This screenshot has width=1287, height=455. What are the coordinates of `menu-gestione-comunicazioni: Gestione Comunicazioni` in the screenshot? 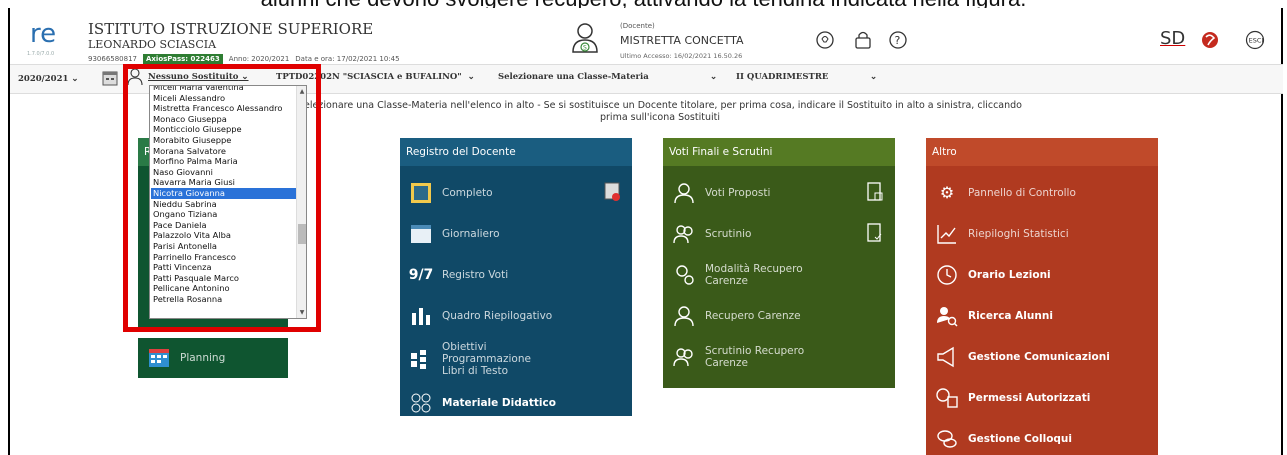 It's located at (1042, 356).